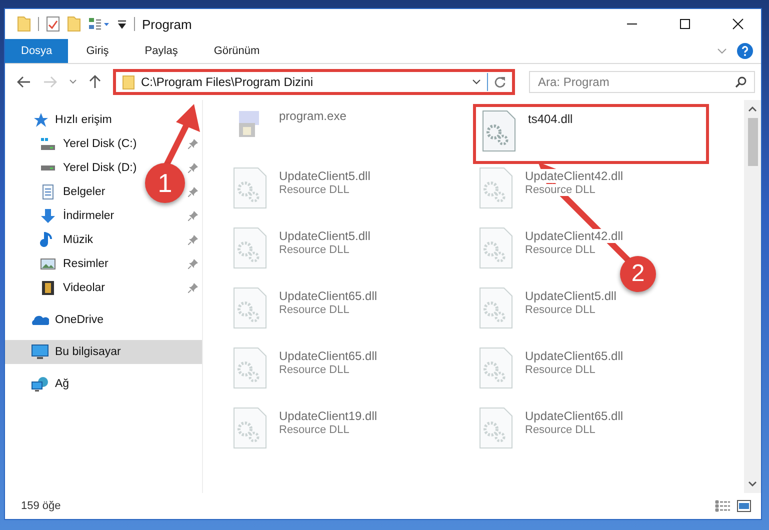 Image resolution: width=769 pixels, height=530 pixels. I want to click on expand-ribbon-icon, so click(722, 51).